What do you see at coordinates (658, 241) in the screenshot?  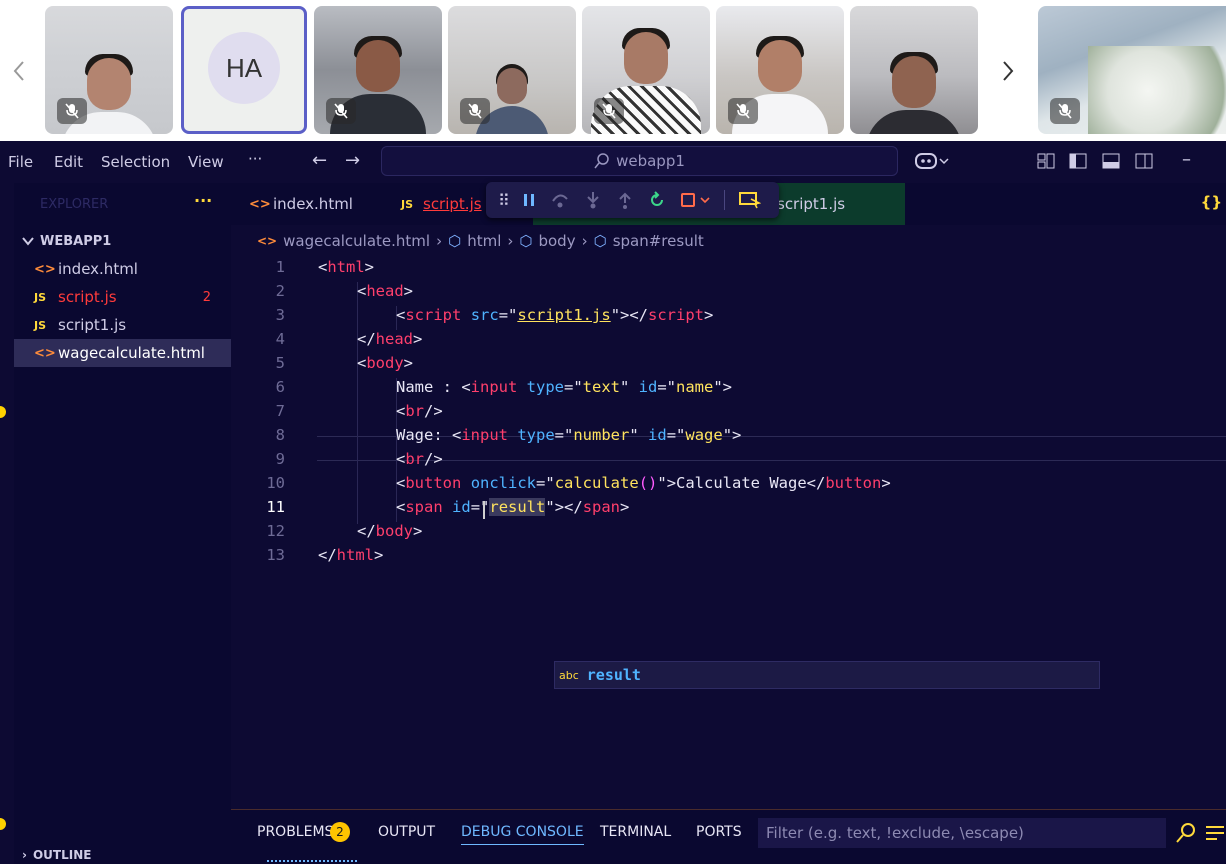 I see `breadcrumb-item: span#result` at bounding box center [658, 241].